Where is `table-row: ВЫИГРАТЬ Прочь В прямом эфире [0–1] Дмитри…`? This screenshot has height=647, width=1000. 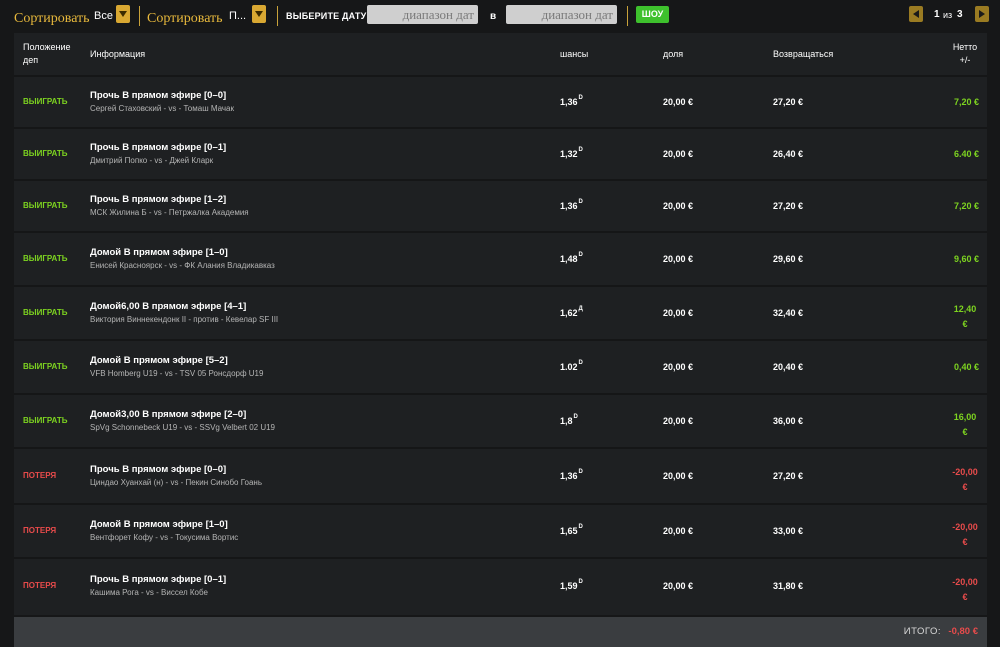 table-row: ВЫИГРАТЬ Прочь В прямом эфире [0–1] Дмитри… is located at coordinates (500, 153).